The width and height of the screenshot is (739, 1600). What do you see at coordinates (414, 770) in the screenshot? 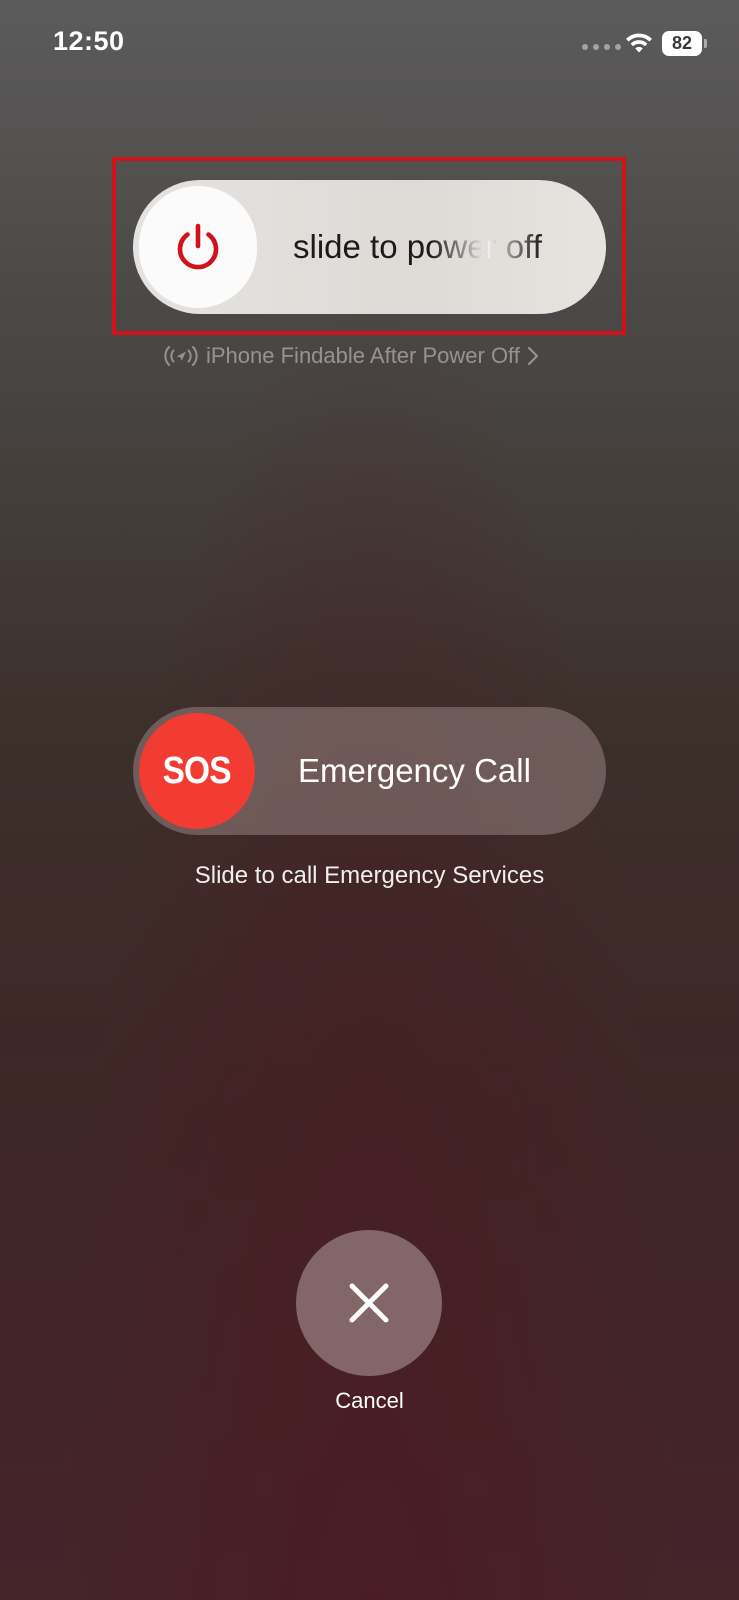
I see `emergency-call-label: Emergency Call` at bounding box center [414, 770].